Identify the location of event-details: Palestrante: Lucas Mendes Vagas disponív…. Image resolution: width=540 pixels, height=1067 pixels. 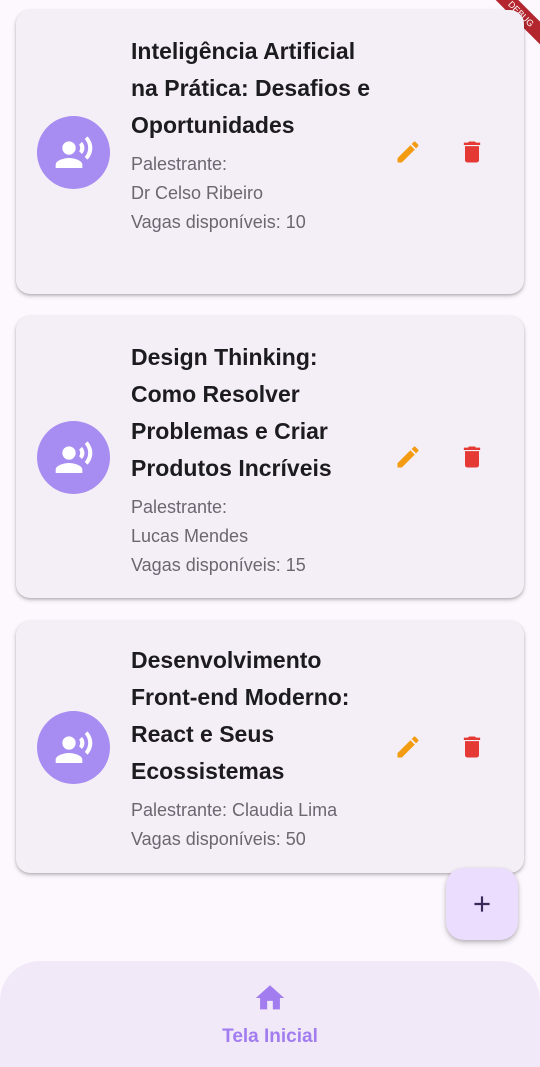
(256, 536).